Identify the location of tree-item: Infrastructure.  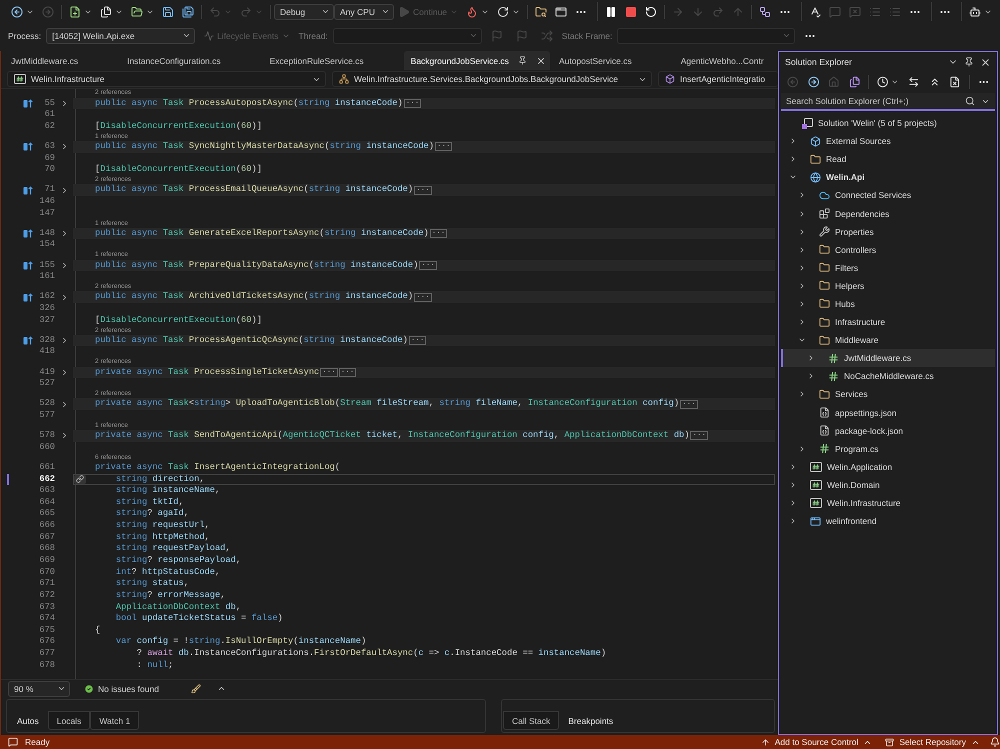
(888, 322).